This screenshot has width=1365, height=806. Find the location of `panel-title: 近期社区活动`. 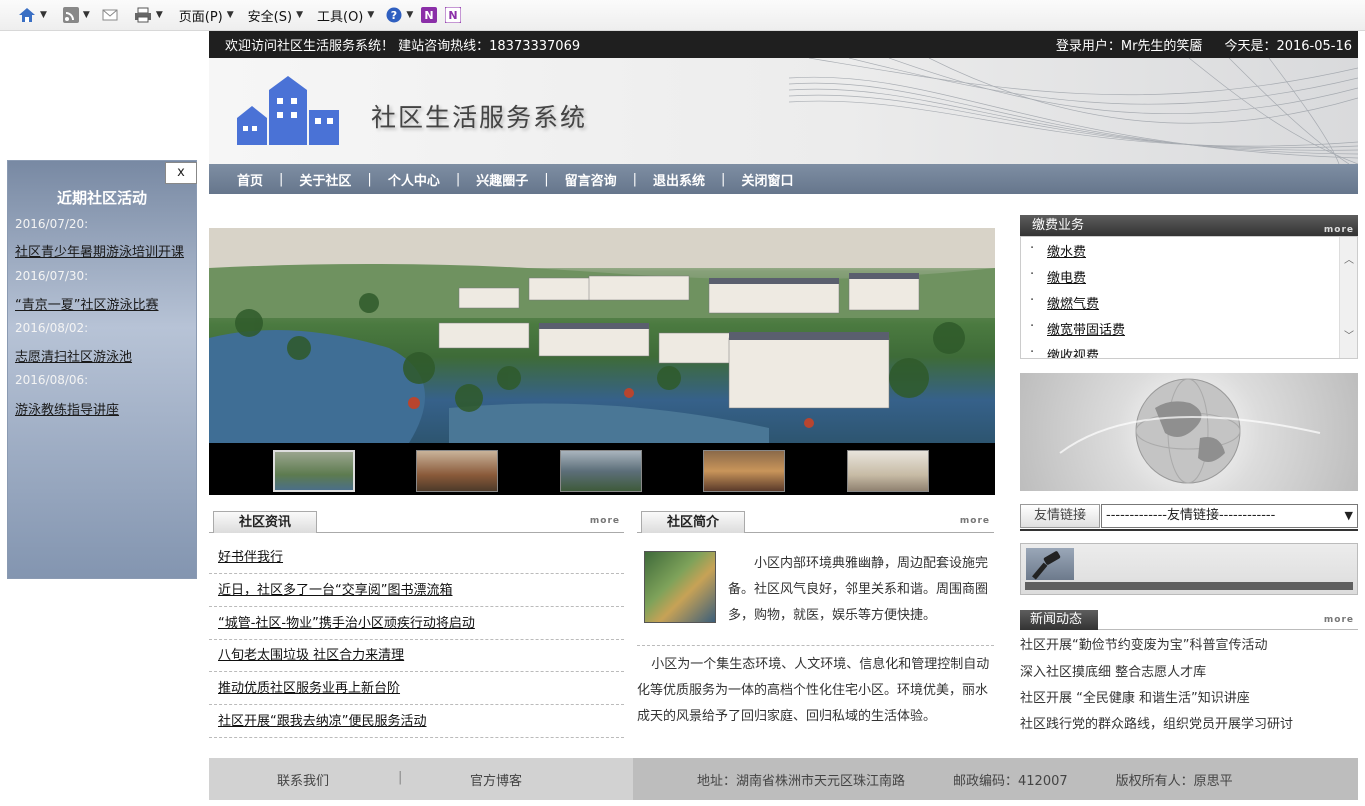

panel-title: 近期社区活动 is located at coordinates (101, 198).